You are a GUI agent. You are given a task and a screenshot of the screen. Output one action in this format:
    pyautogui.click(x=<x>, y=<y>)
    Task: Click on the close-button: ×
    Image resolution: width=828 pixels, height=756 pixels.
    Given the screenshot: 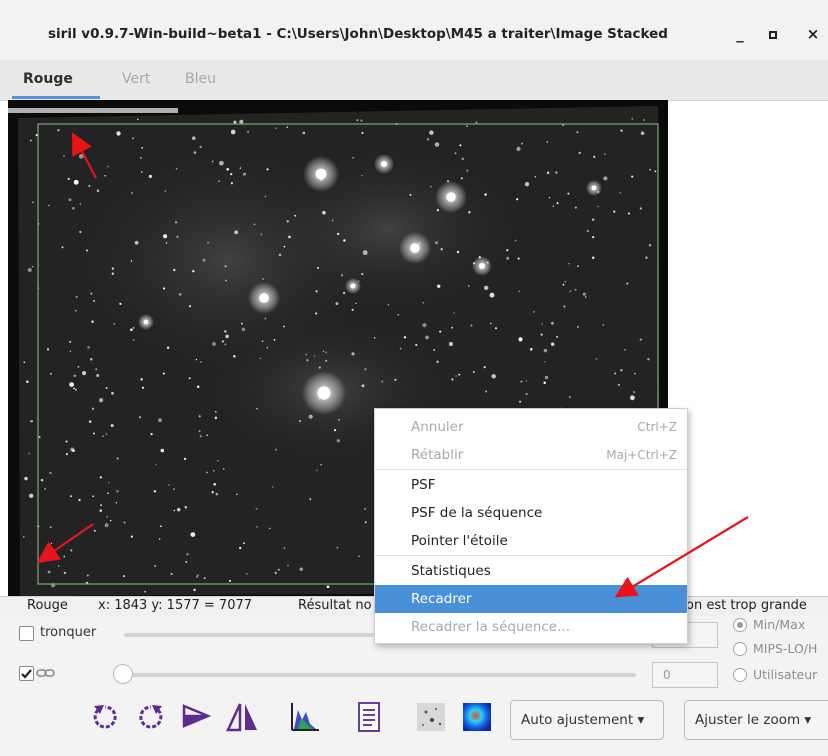 What is the action you would take?
    pyautogui.click(x=813, y=34)
    